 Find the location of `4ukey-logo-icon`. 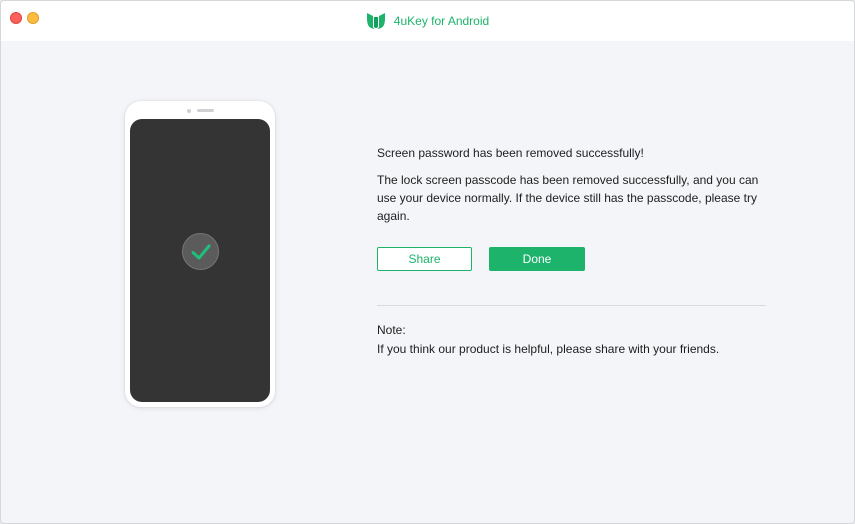

4ukey-logo-icon is located at coordinates (375, 21).